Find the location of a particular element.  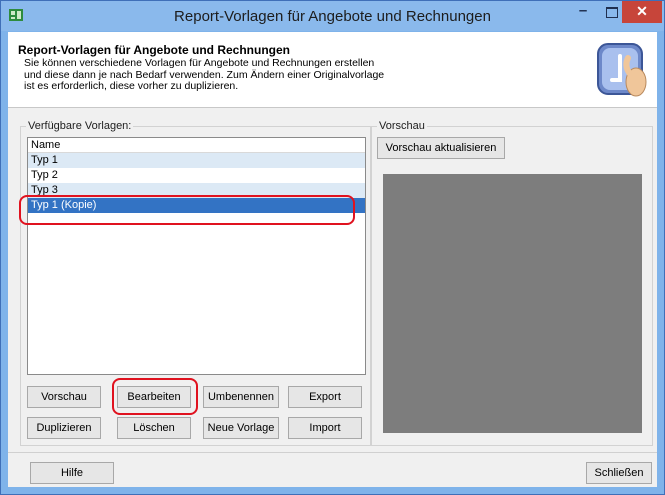

list-item: Typ 1 is located at coordinates (196, 160).